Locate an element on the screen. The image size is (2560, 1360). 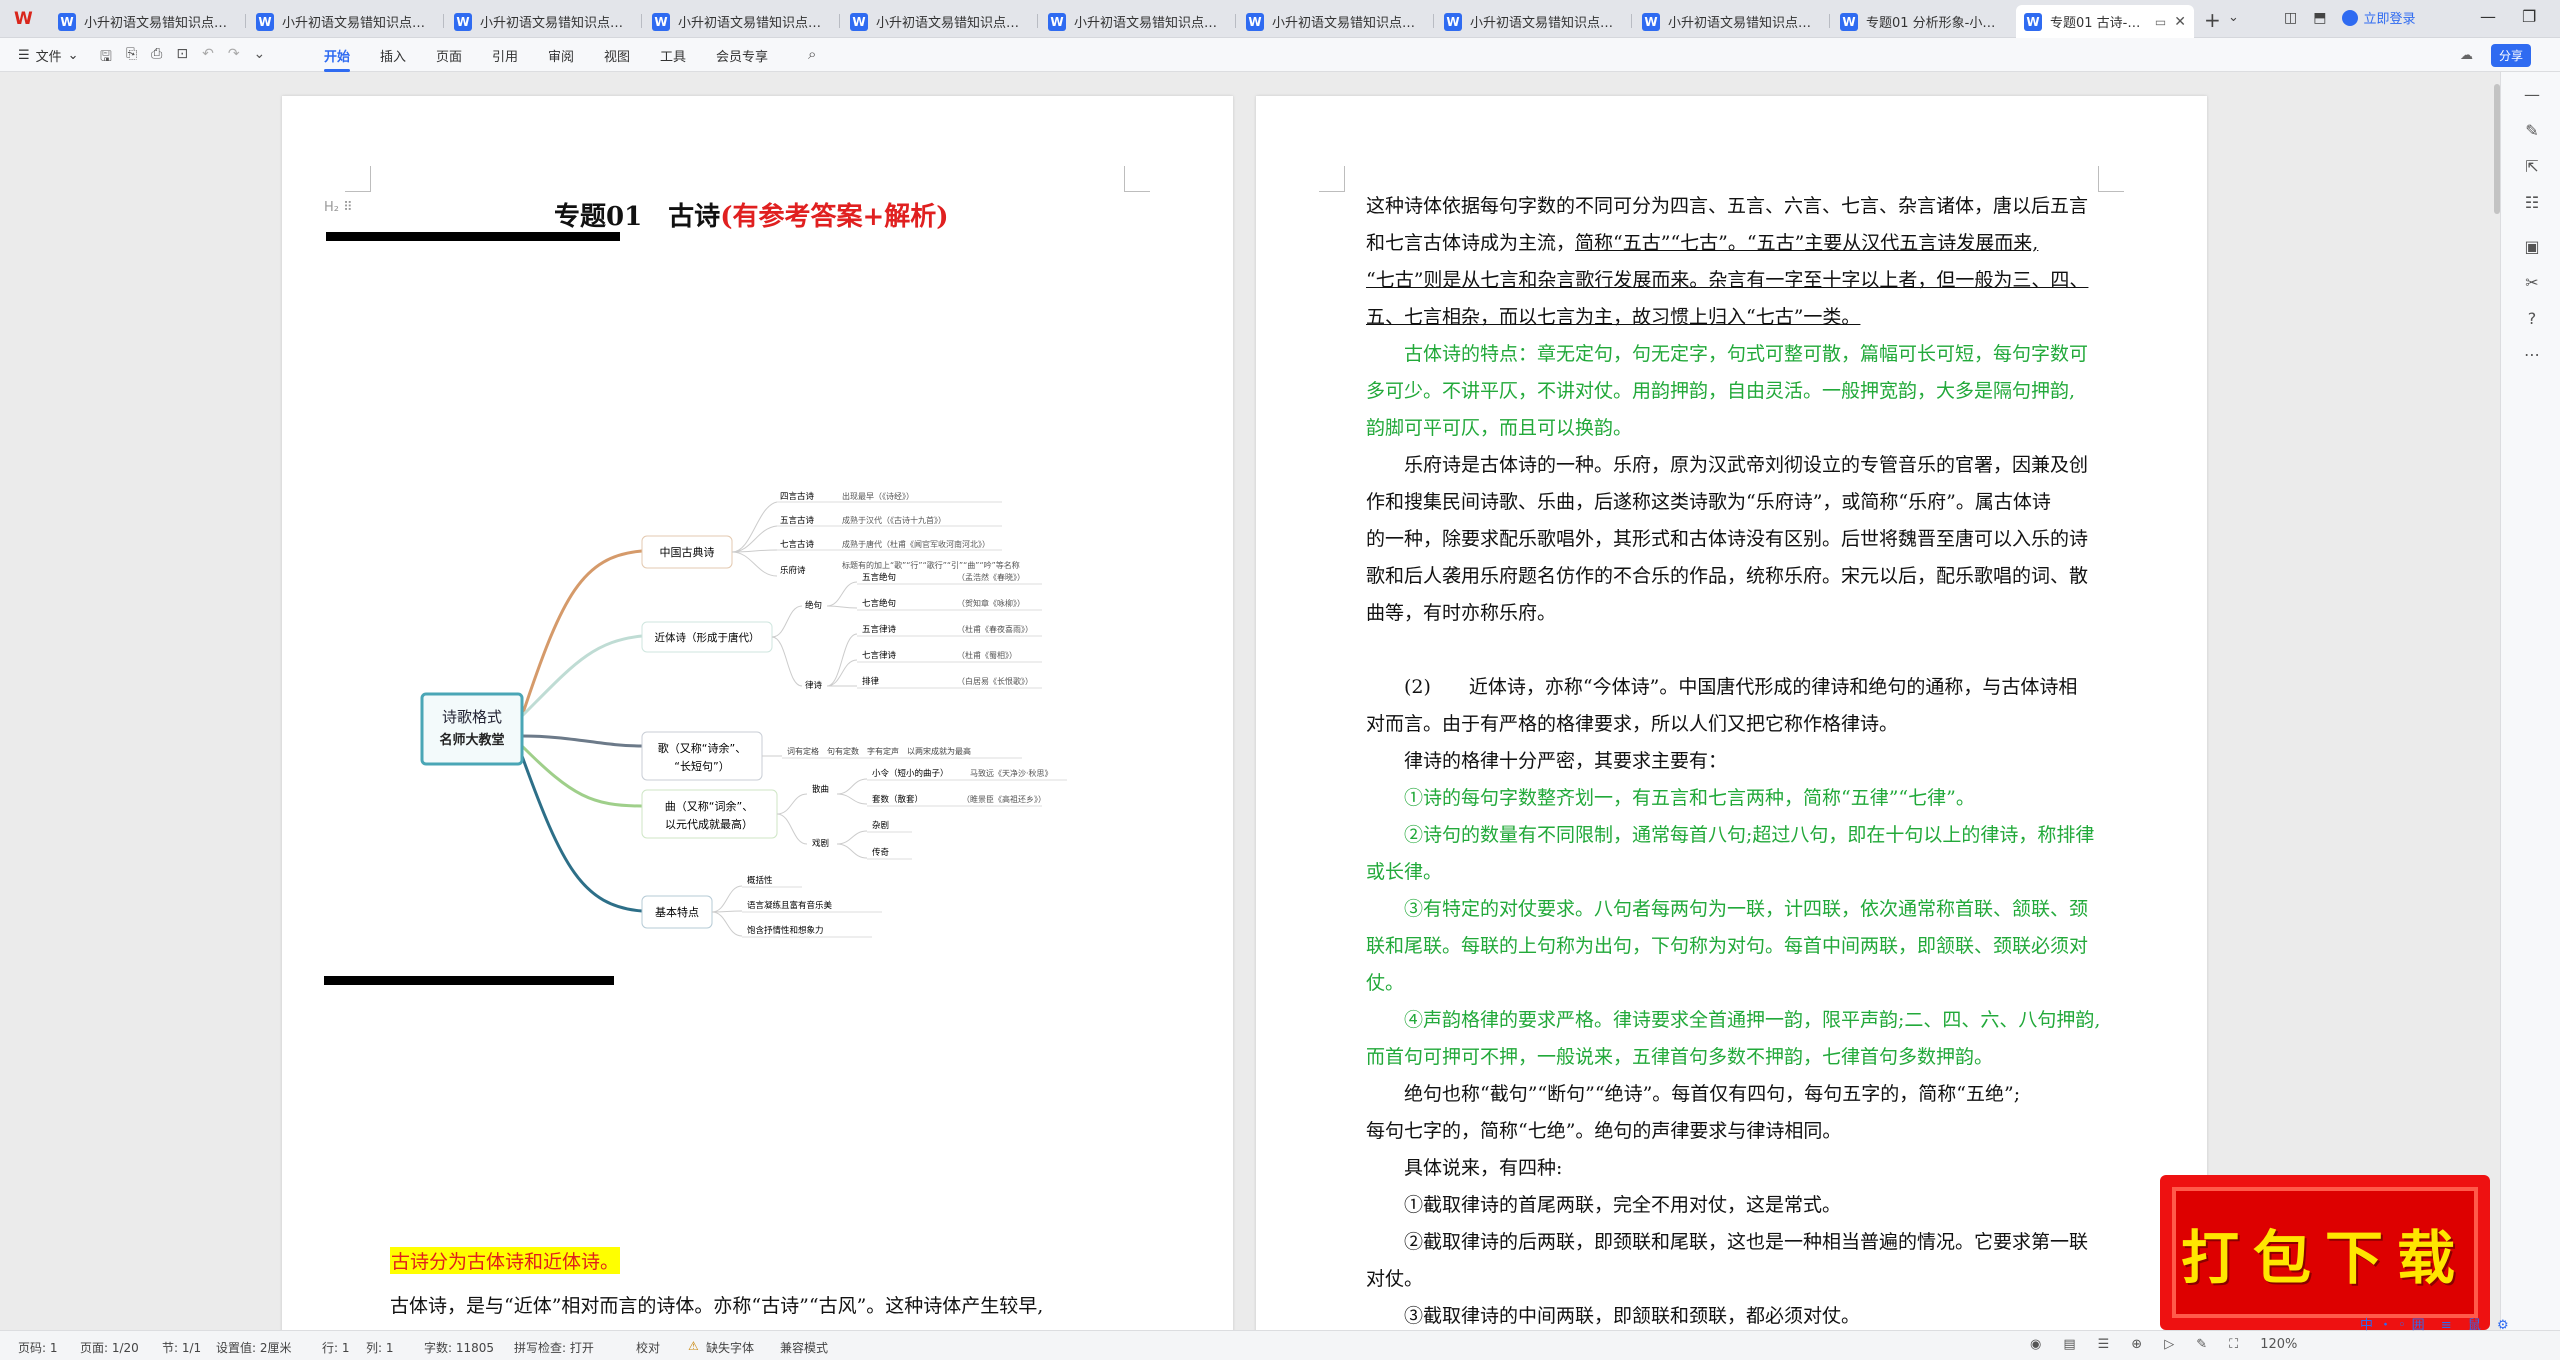
window-layout-icon: ◫ is located at coordinates (2290, 18).